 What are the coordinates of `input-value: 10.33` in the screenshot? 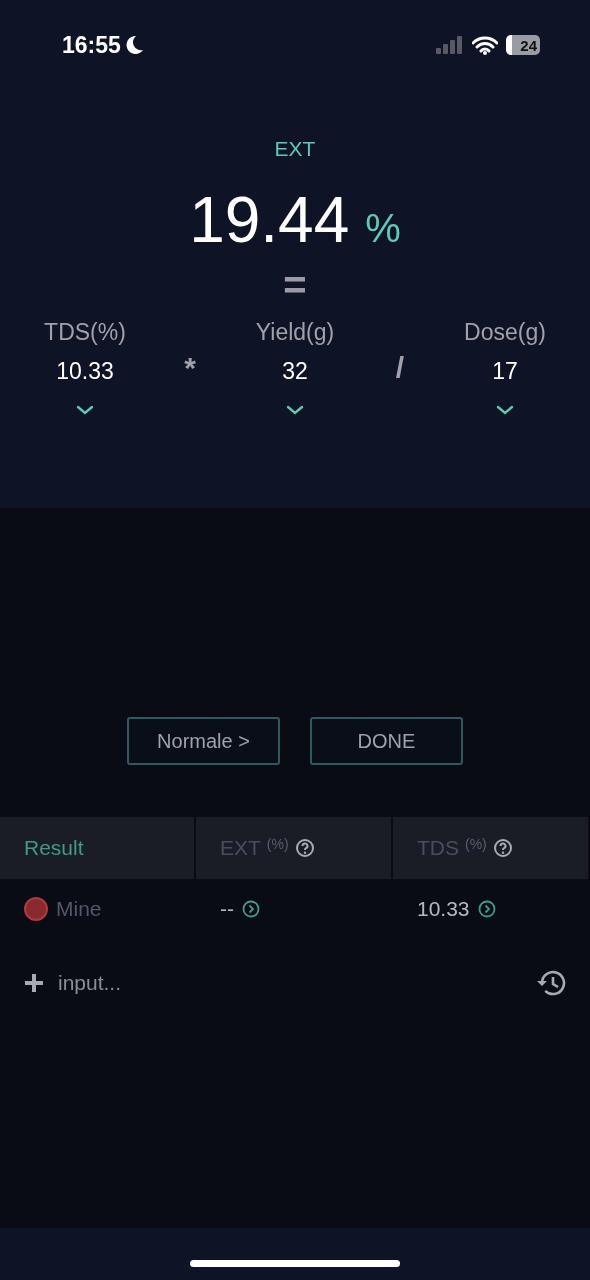 It's located at (85, 371).